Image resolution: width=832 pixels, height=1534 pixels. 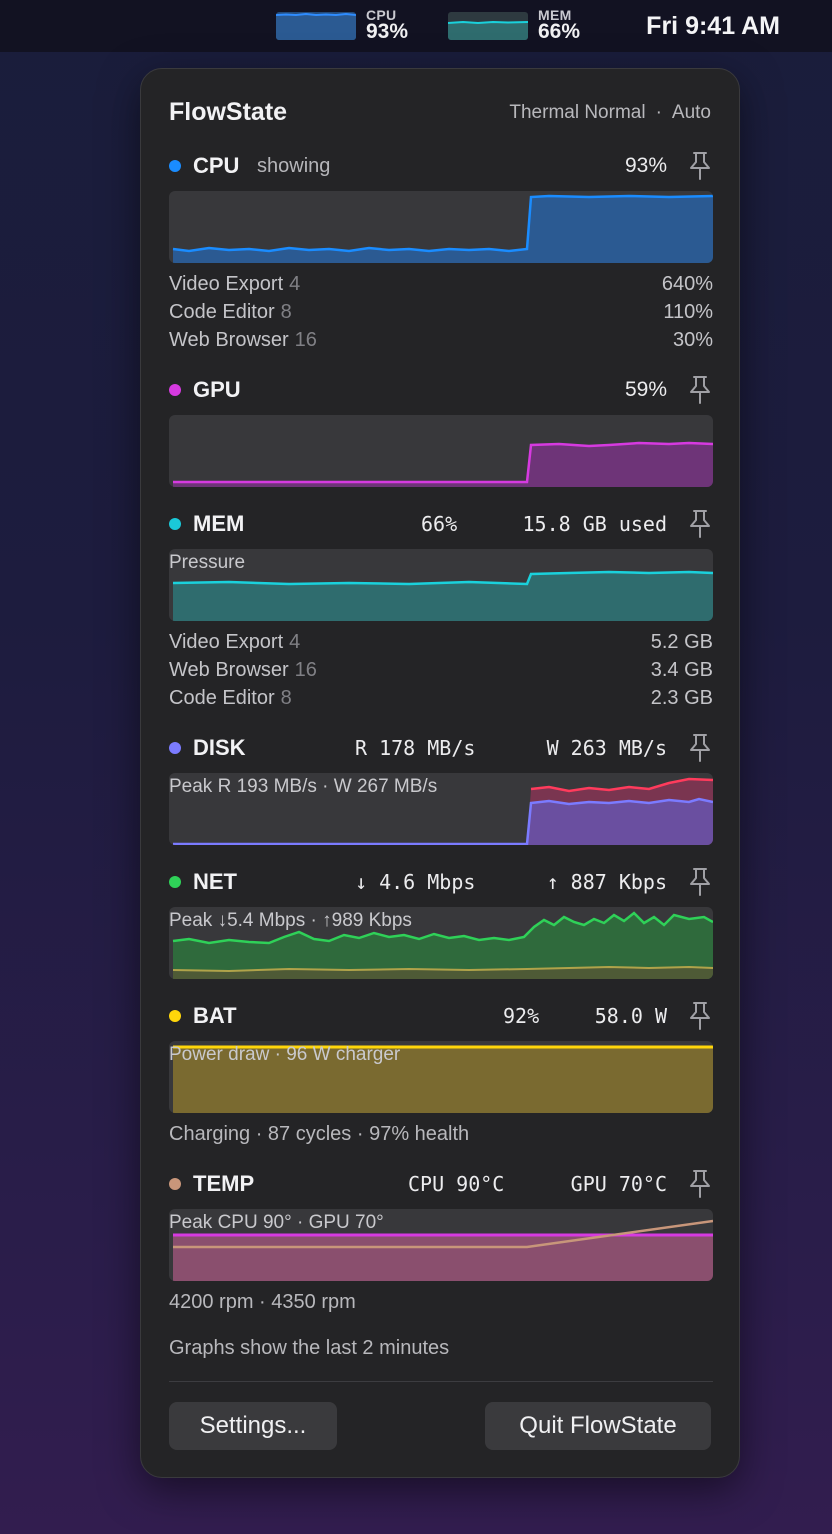 I want to click on disk-section-header: DISK R 178 MB/s W 263 MB/s, so click(x=441, y=748).